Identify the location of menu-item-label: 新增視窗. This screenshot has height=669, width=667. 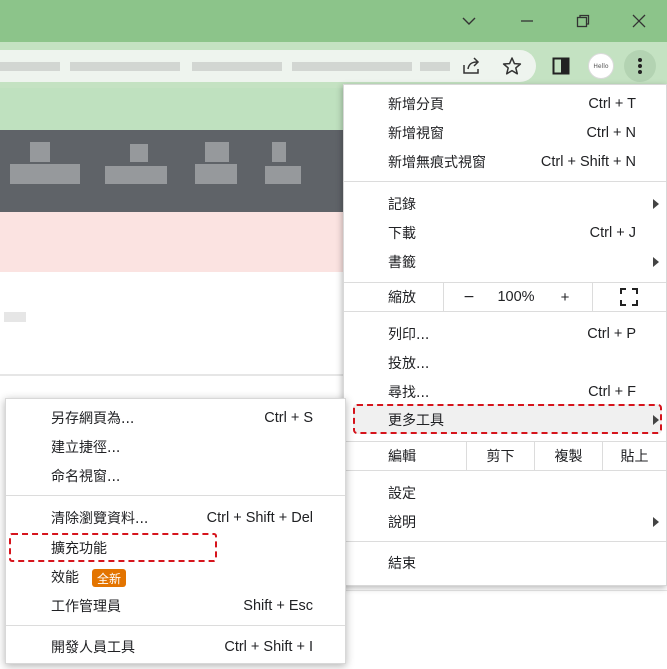
(416, 133).